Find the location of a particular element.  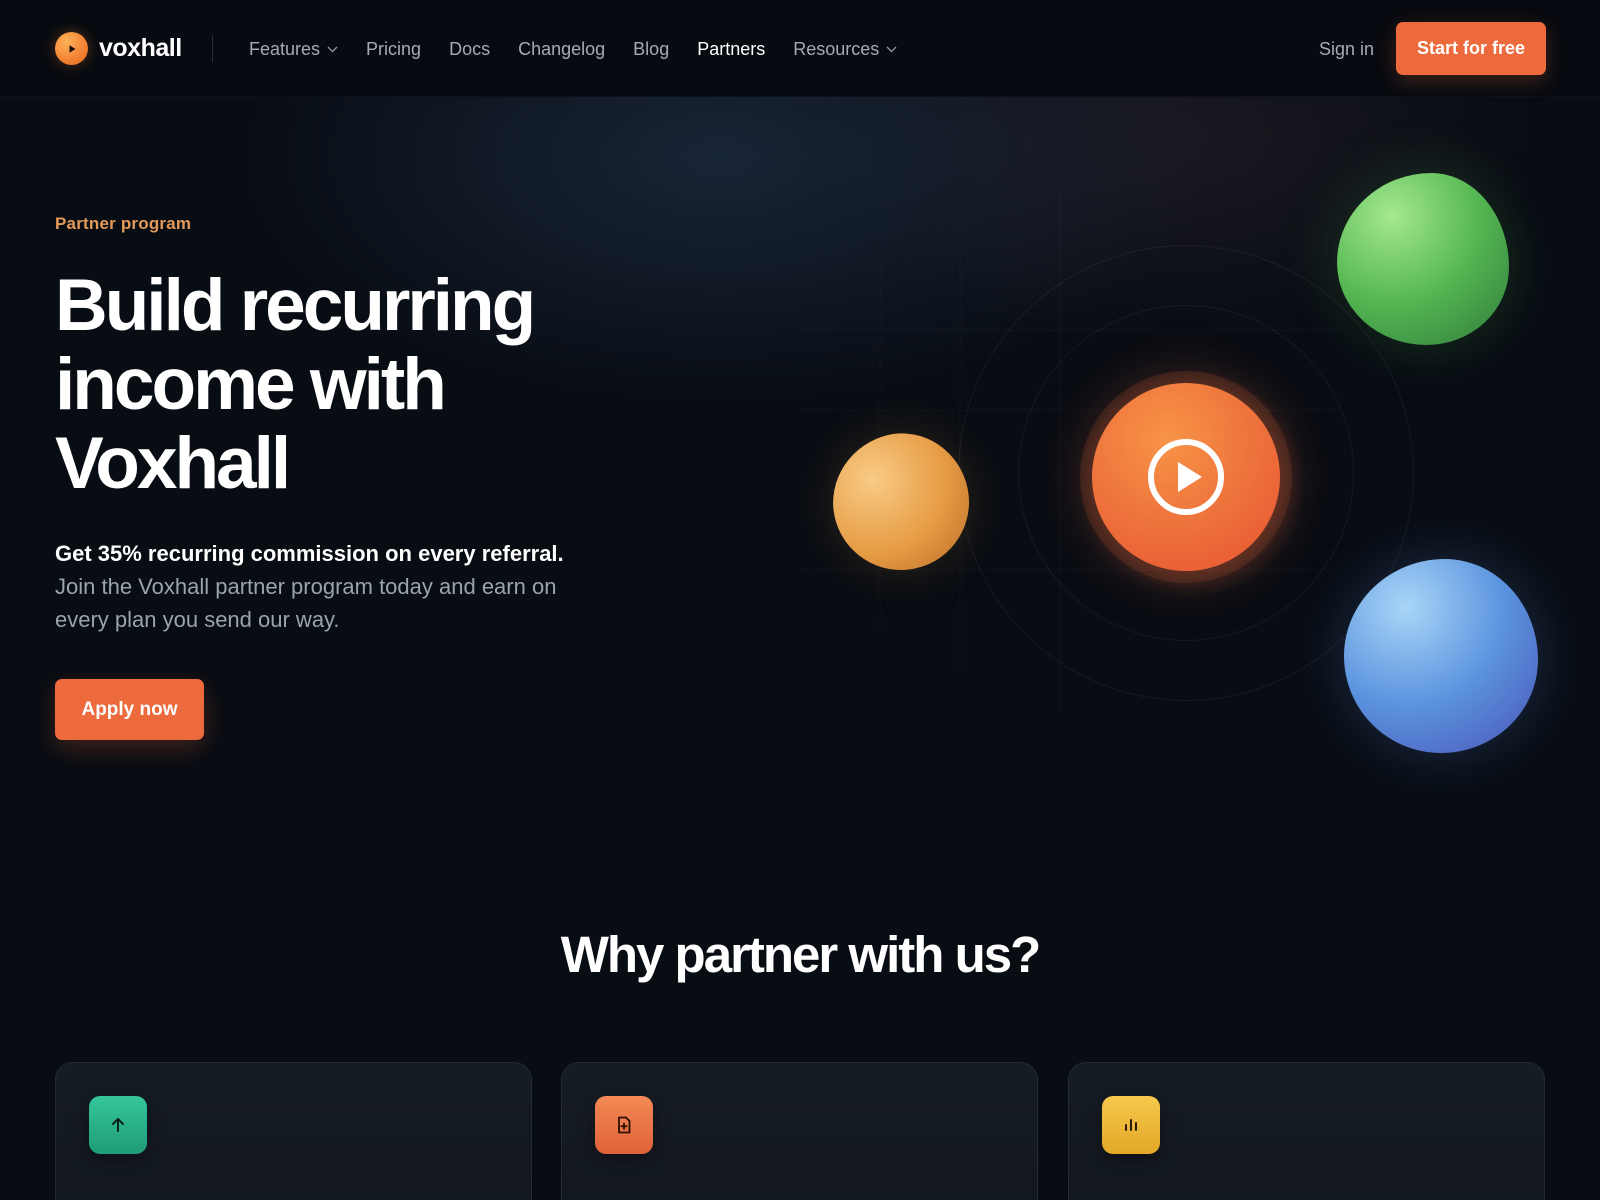

nav-item-pricing: Pricing is located at coordinates (393, 49).